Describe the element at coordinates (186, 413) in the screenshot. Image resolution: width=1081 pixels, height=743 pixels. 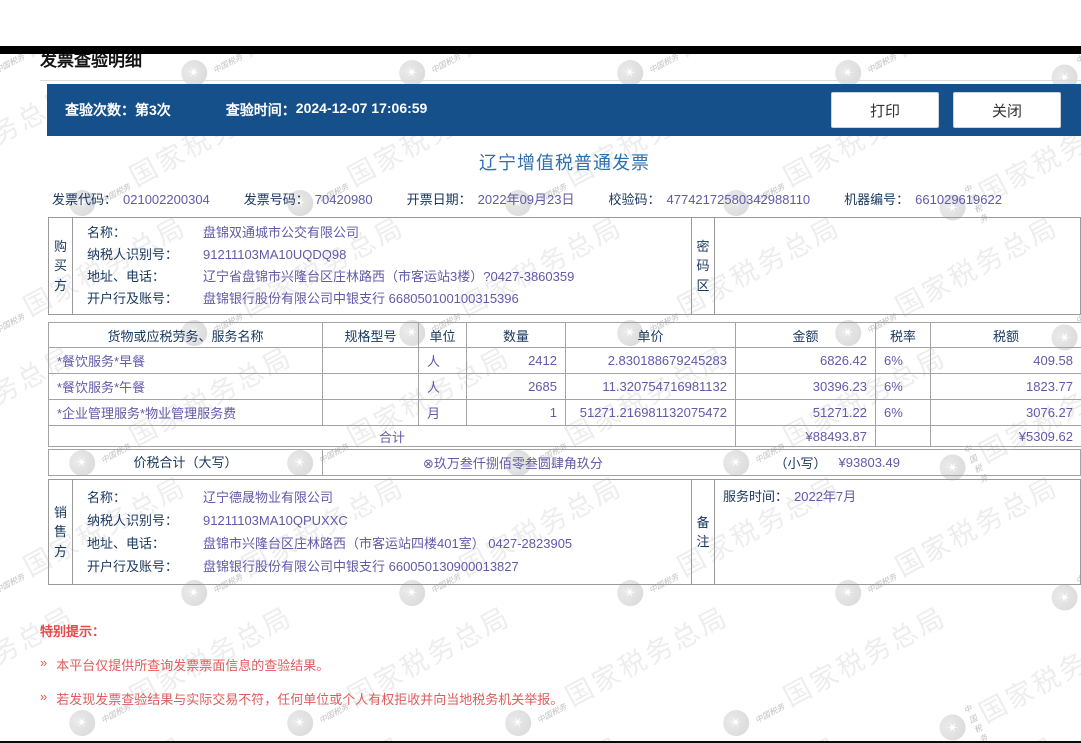
I see `item-name: *企业管理服务*物业管理服务费` at that location.